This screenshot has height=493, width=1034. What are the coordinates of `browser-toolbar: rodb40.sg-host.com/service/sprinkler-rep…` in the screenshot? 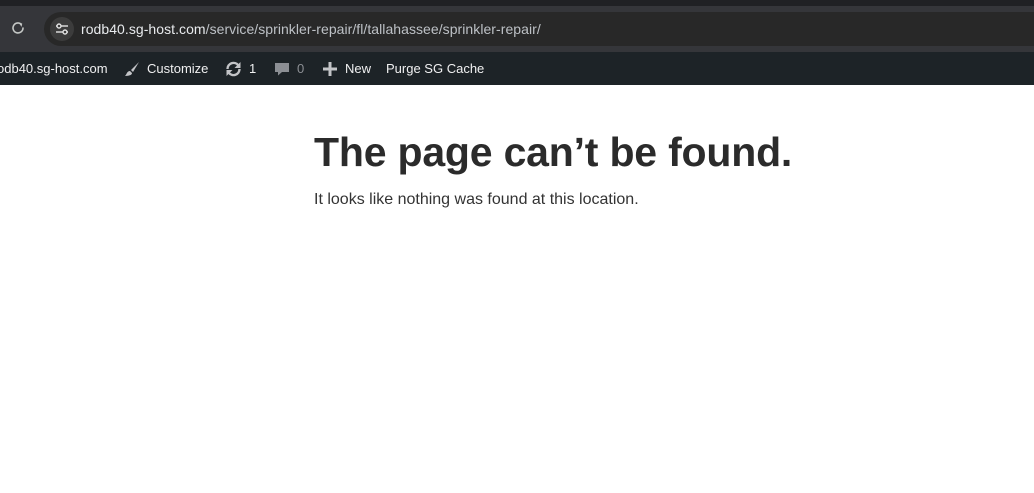 It's located at (517, 26).